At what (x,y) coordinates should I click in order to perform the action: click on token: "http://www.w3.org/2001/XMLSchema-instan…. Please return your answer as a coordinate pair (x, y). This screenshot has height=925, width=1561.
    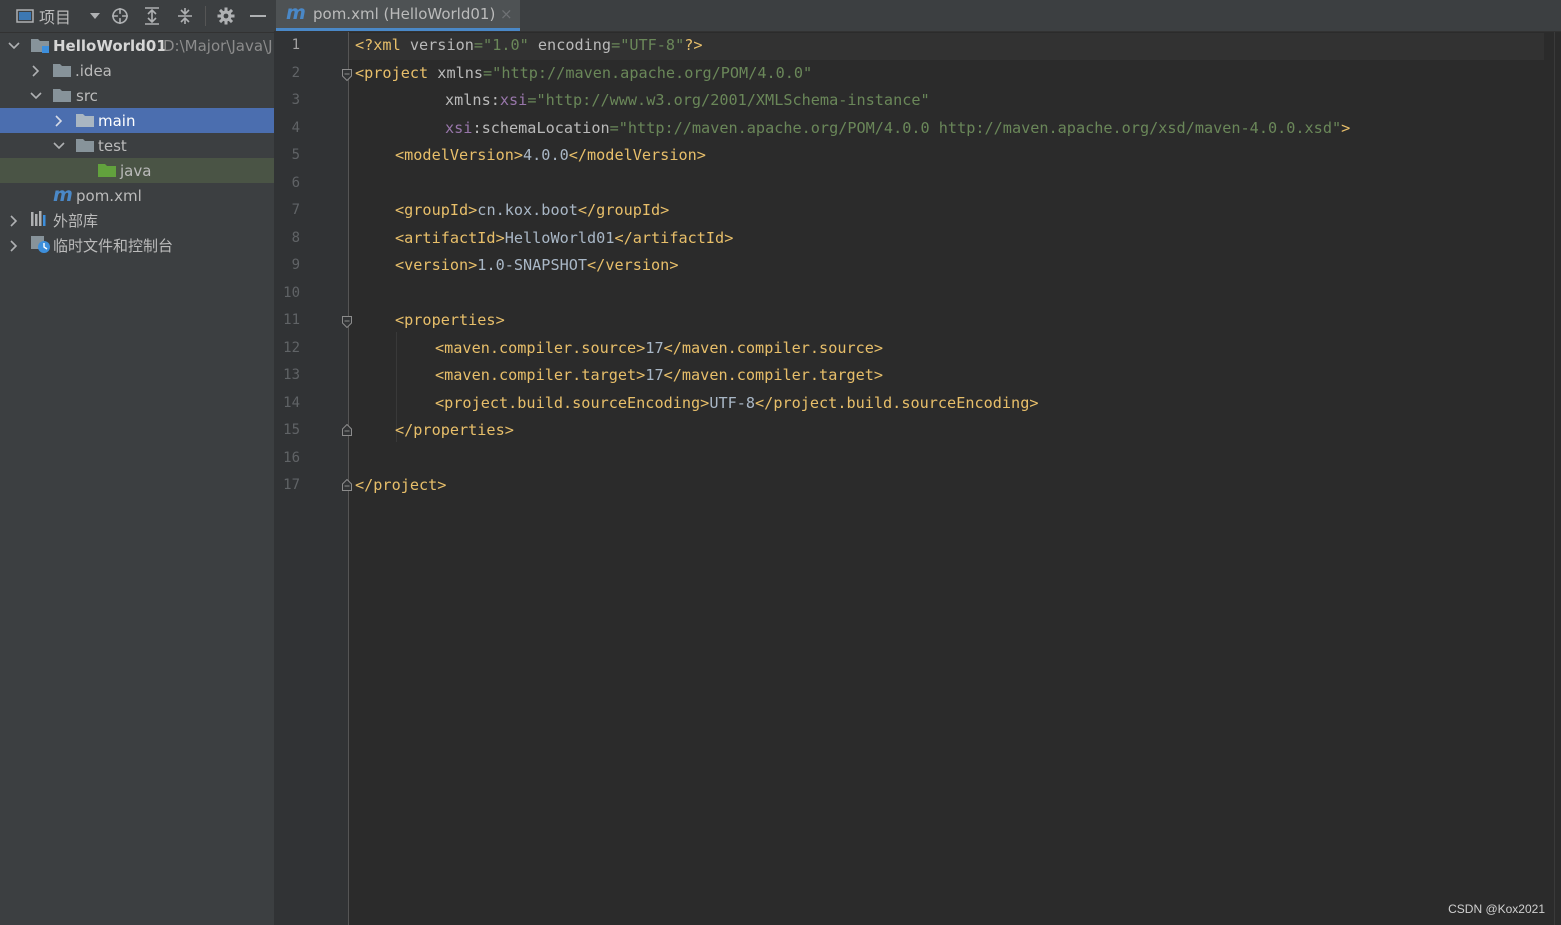
    Looking at the image, I should click on (733, 100).